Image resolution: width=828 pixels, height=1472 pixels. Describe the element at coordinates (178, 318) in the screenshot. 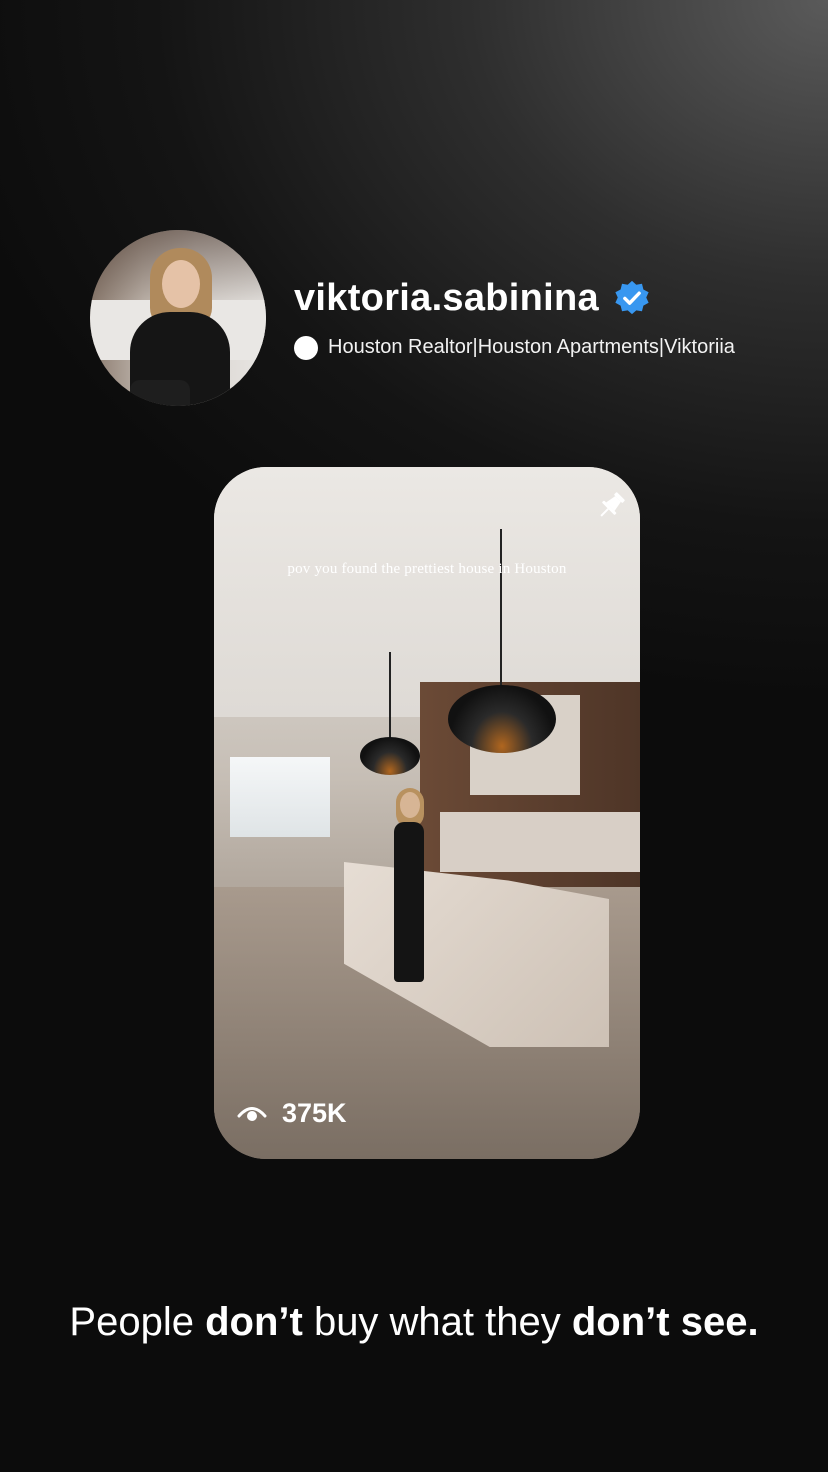

I see `avatar` at that location.